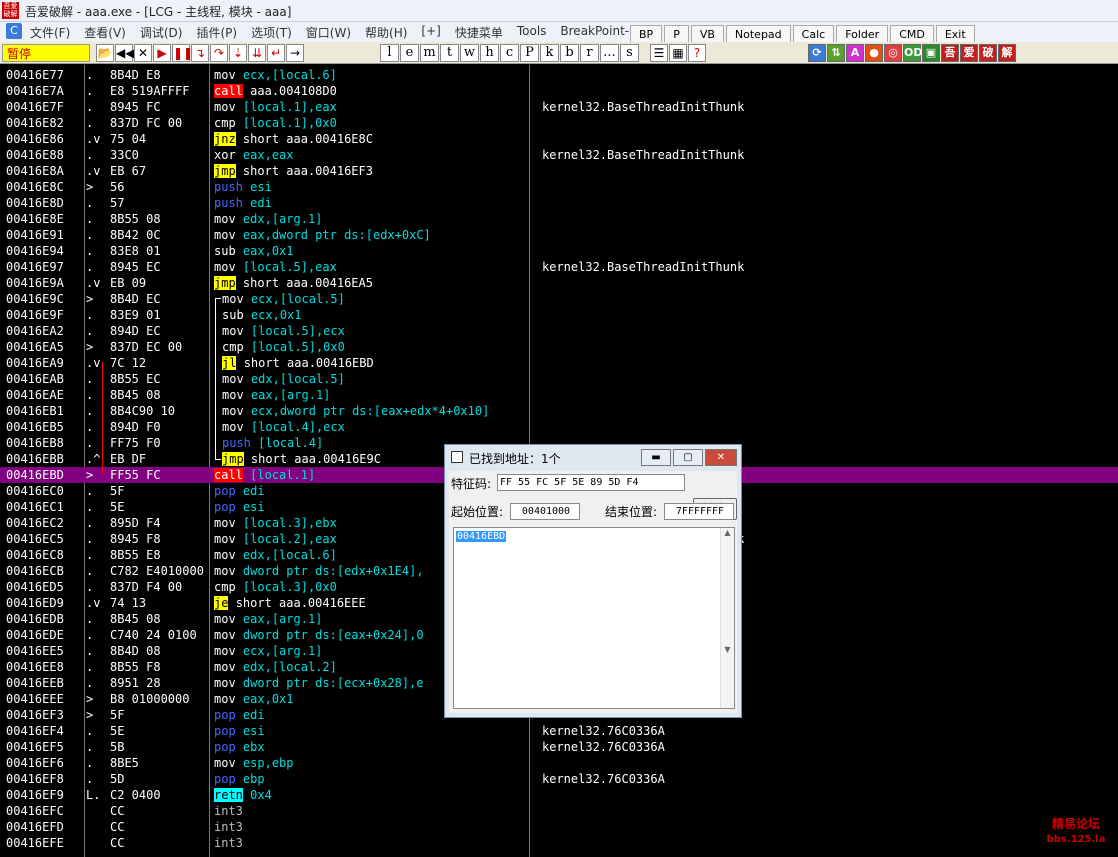 This screenshot has height=857, width=1118. What do you see at coordinates (594, 618) in the screenshot?
I see `result-list: 00416EBD ▲ ▼` at bounding box center [594, 618].